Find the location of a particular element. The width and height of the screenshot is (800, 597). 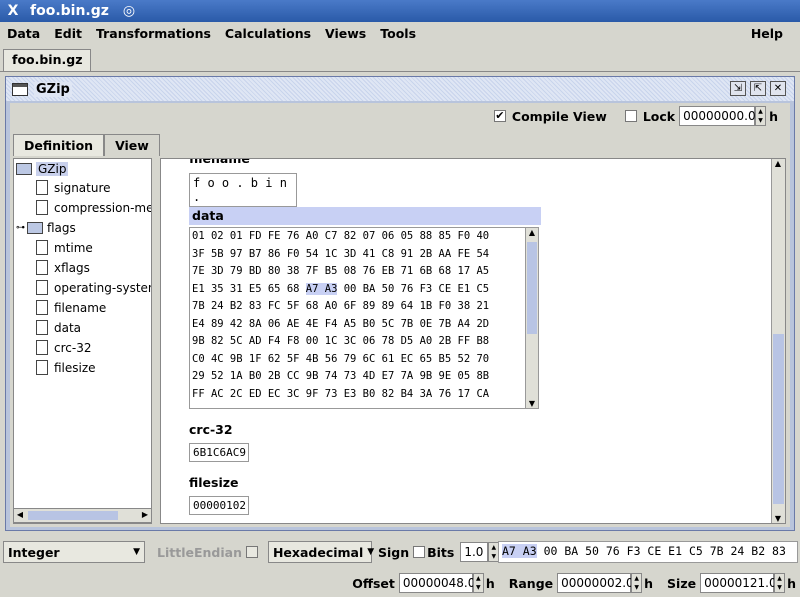

menu-calculations: Calculations is located at coordinates (268, 33).